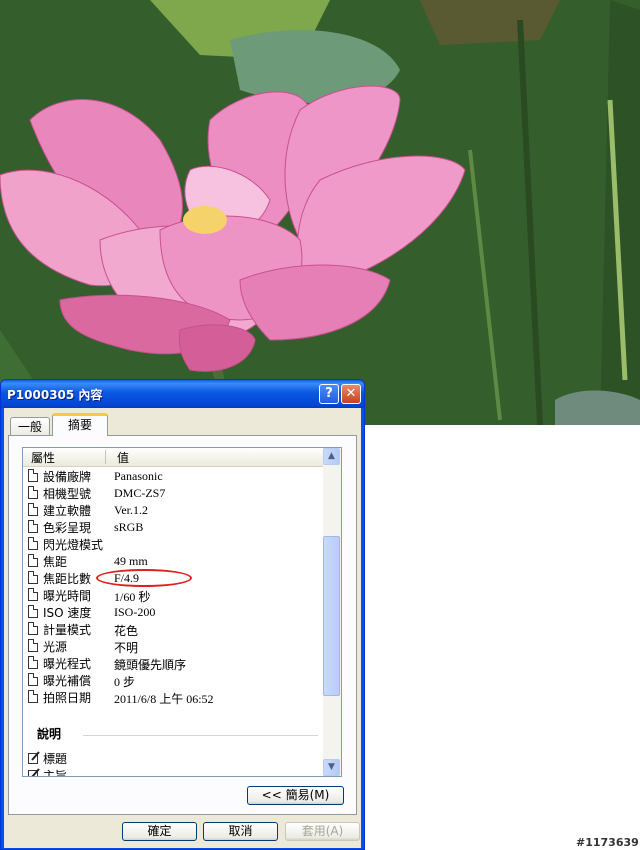 This screenshot has height=850, width=640. I want to click on list-item: 曝光補償 0 步, so click(173, 680).